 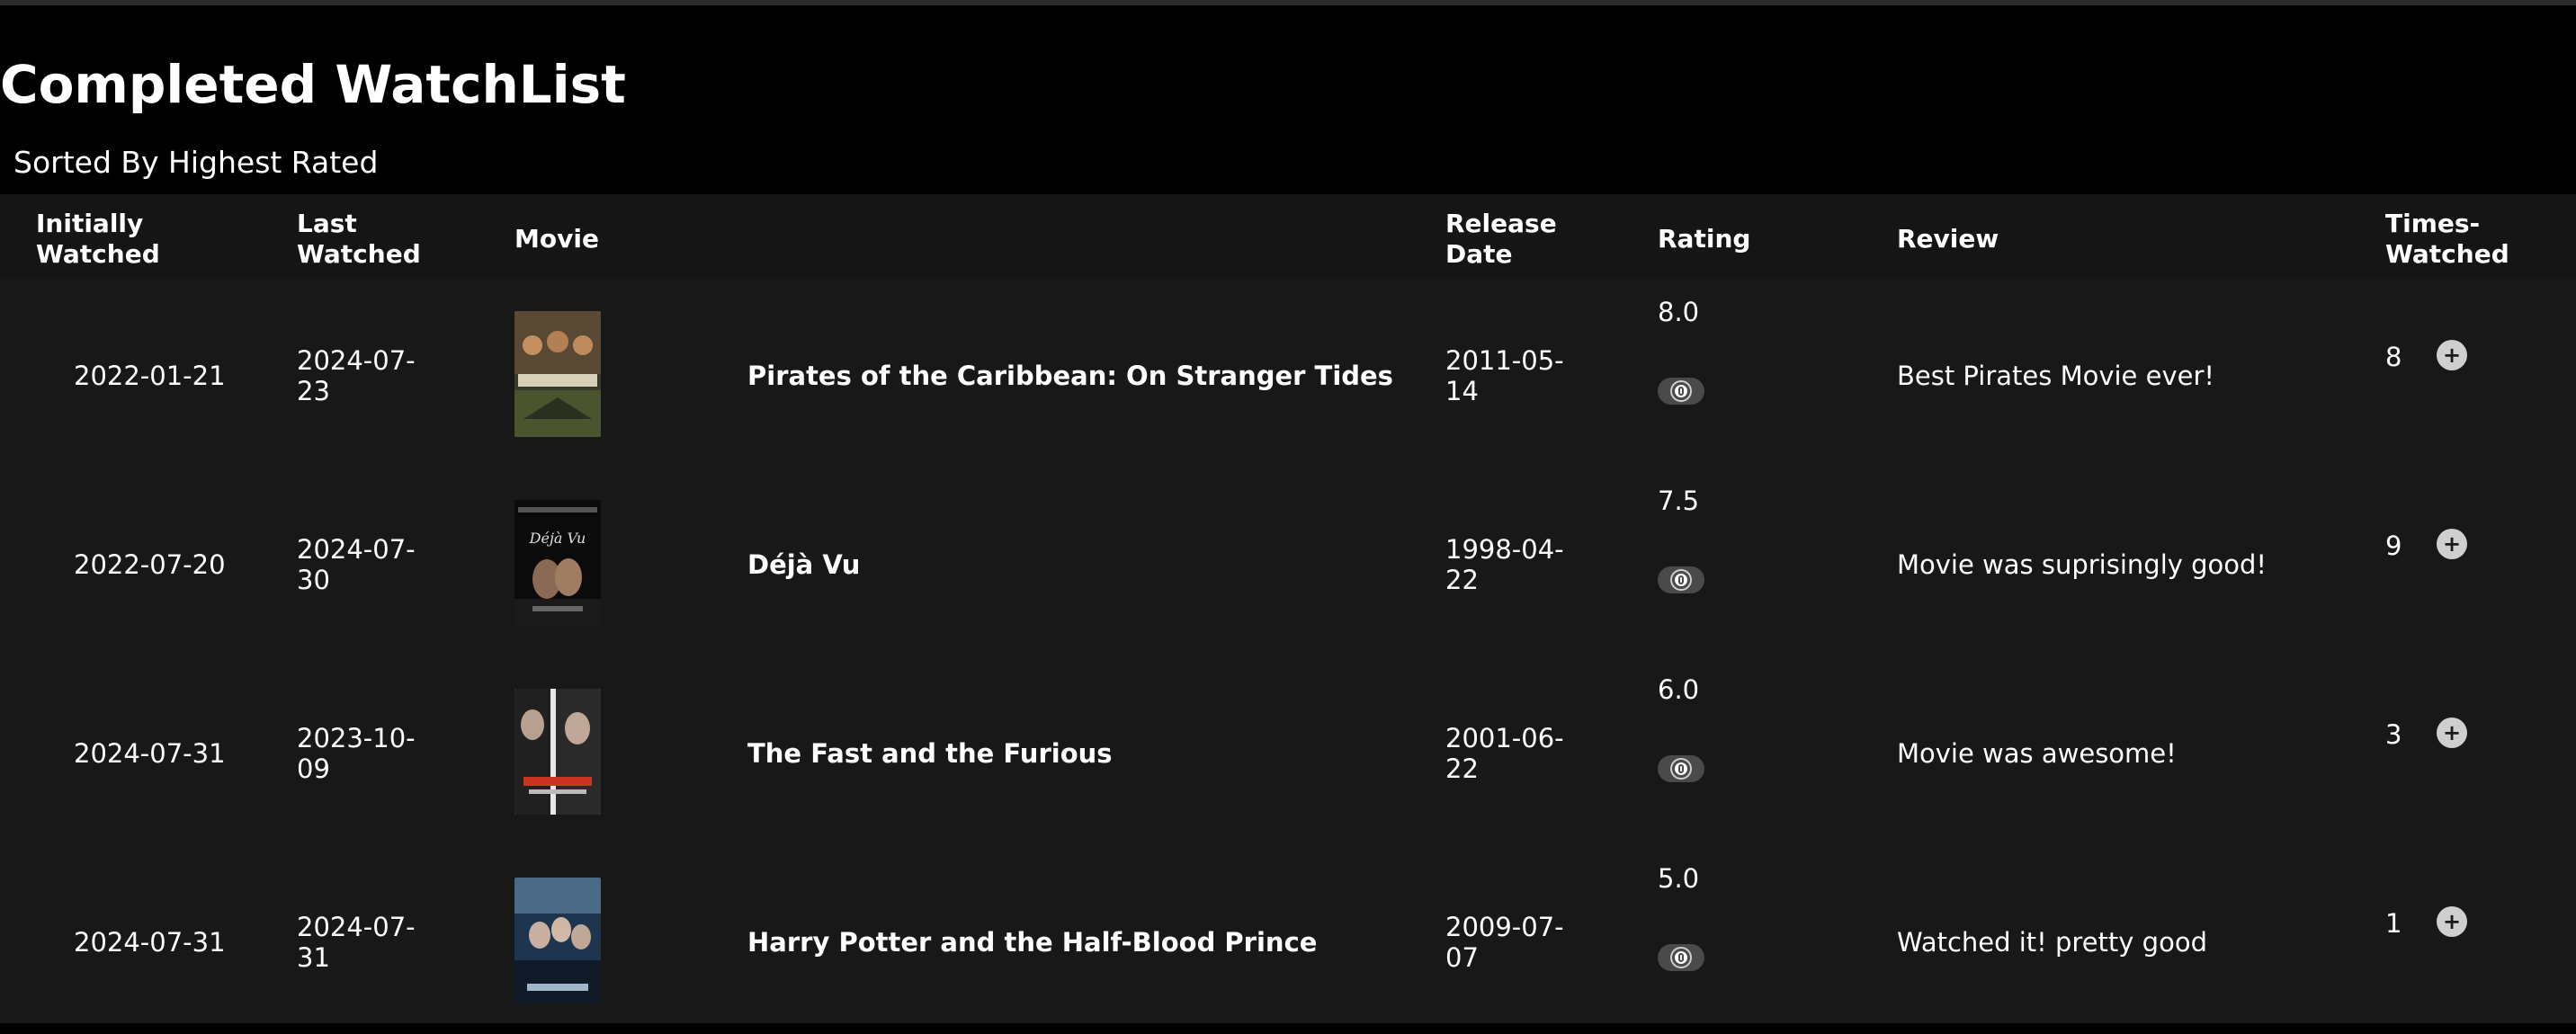 What do you see at coordinates (356, 943) in the screenshot?
I see `last-watched-cell: 2024-07- 31` at bounding box center [356, 943].